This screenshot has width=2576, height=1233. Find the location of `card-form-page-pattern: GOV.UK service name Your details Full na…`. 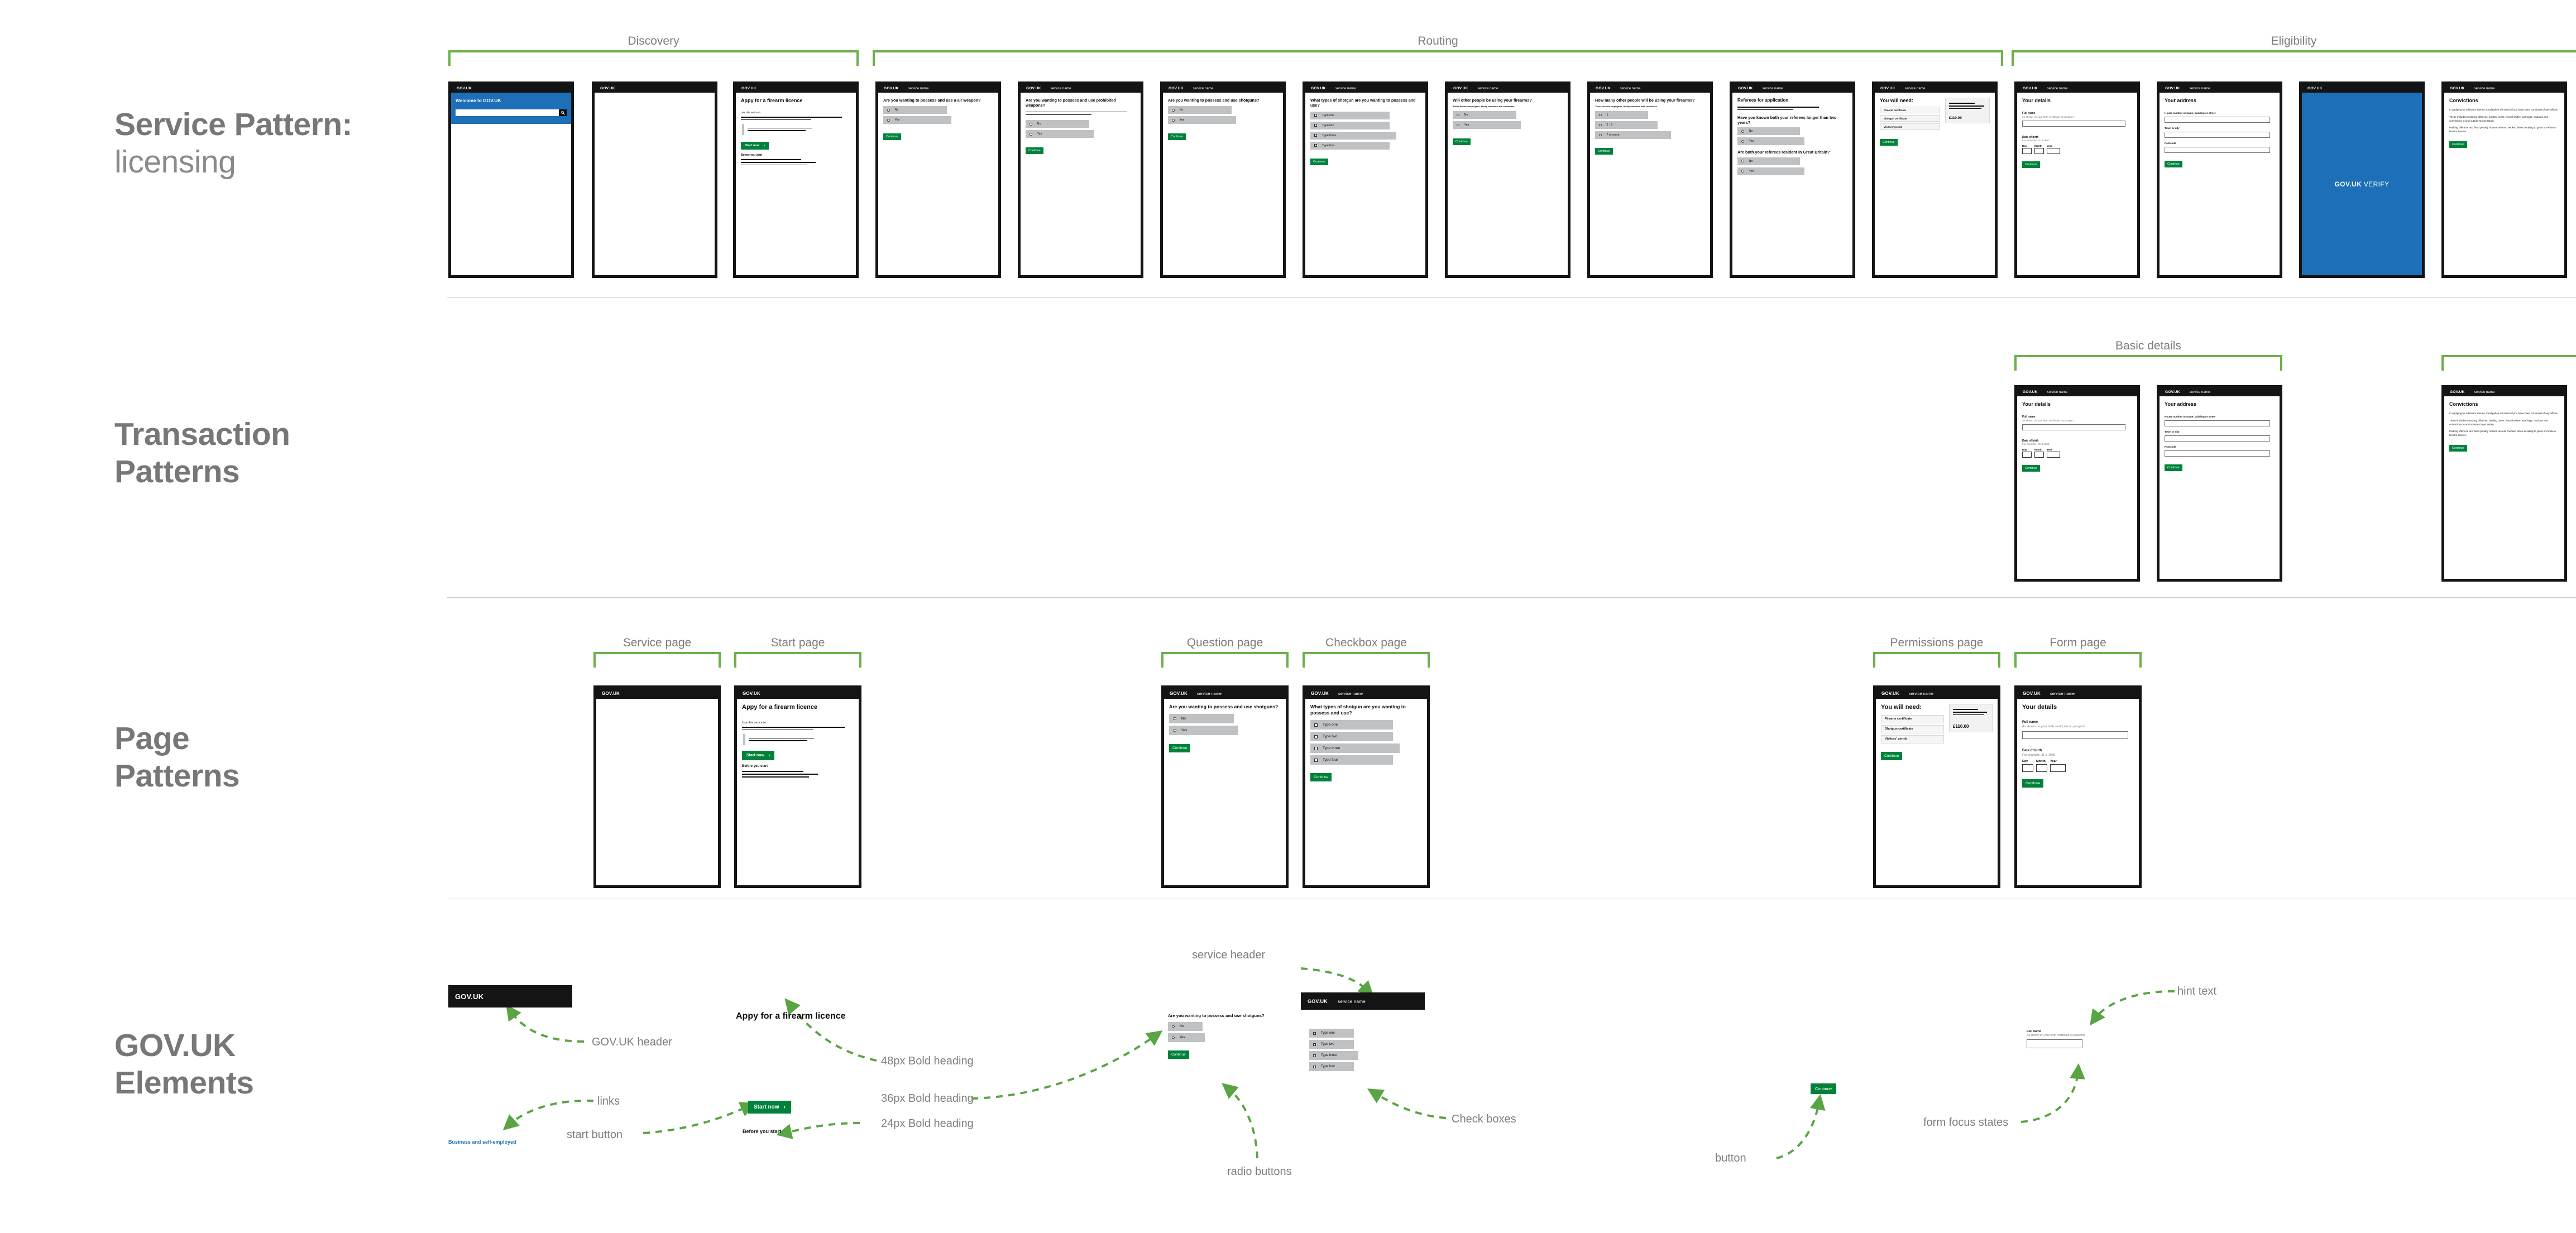

card-form-page-pattern: GOV.UK service name Your details Full na… is located at coordinates (2078, 787).